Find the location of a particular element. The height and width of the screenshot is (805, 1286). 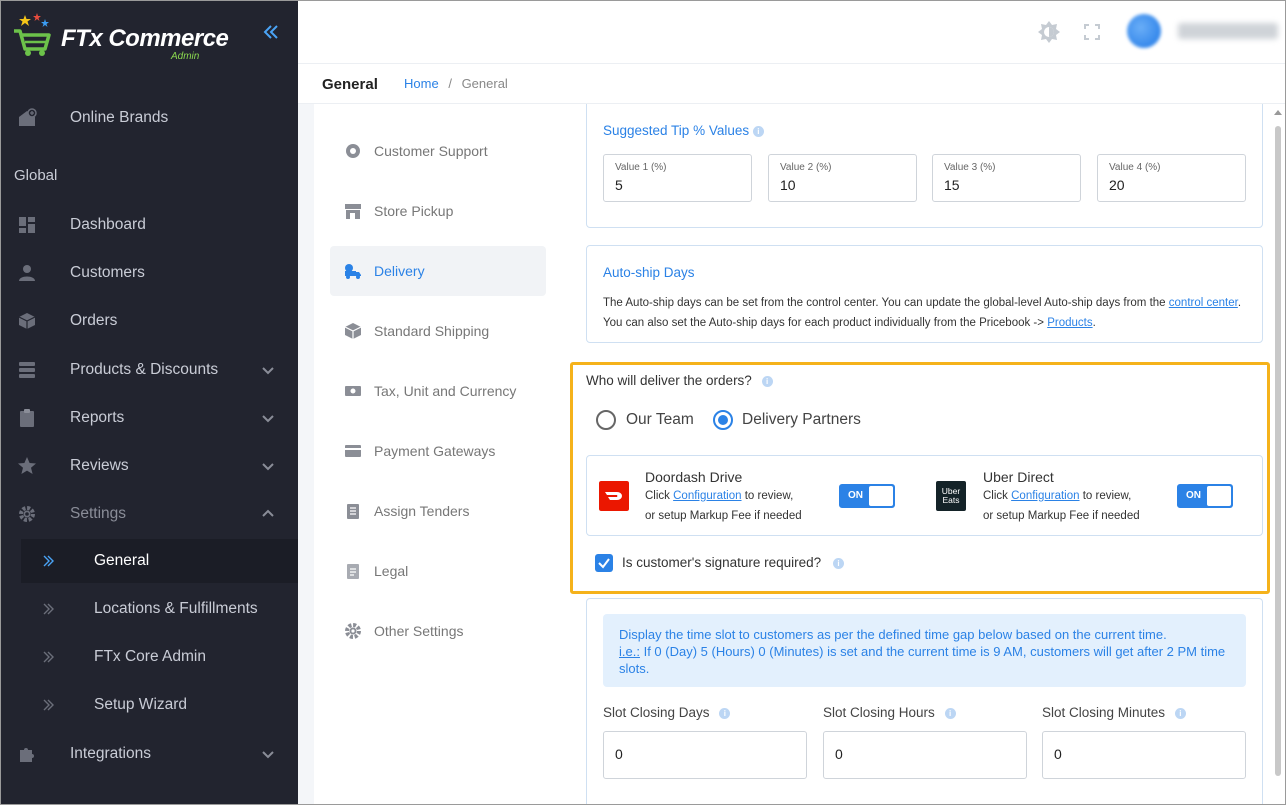

sidebar-item-settings: Settings is located at coordinates (149, 514).